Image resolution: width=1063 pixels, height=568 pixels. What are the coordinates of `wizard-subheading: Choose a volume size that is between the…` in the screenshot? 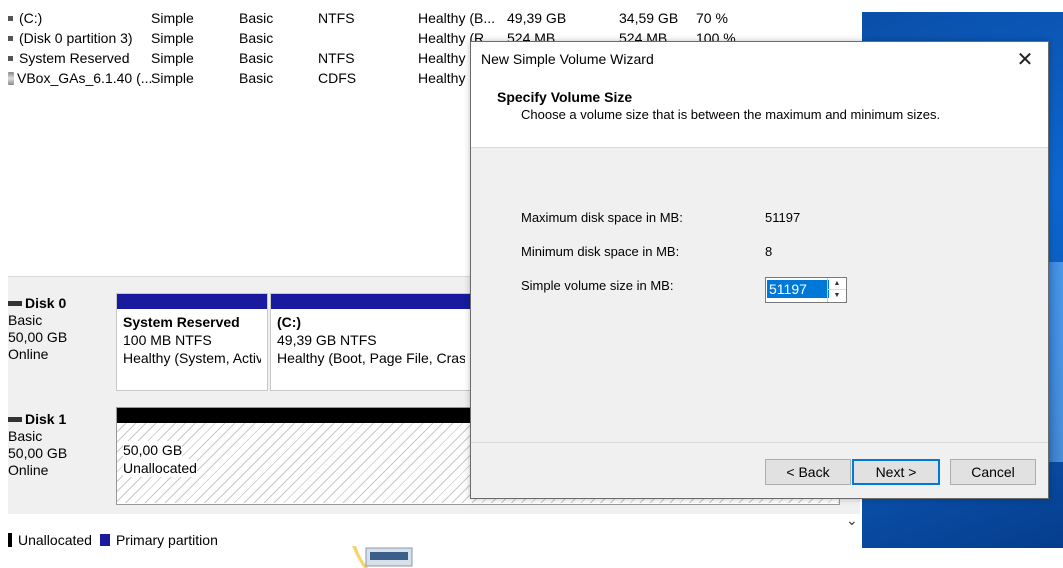 It's located at (731, 114).